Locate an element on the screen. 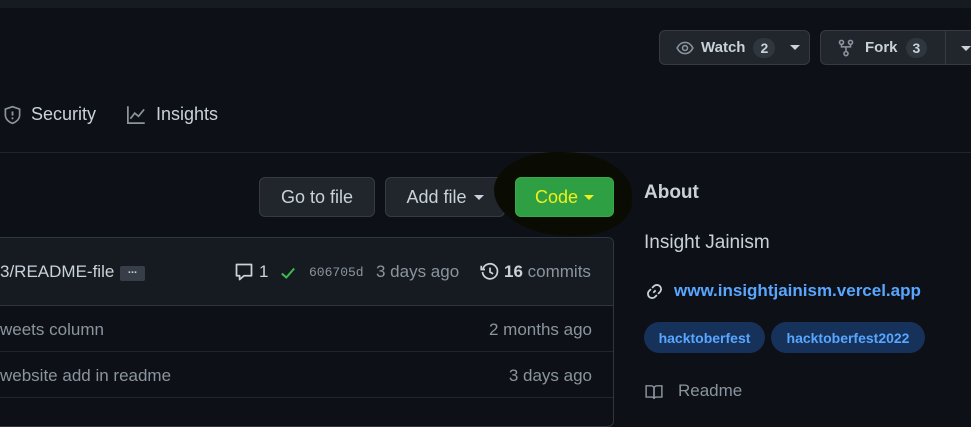 This screenshot has width=971, height=427. commits-link: 16 commits is located at coordinates (547, 272).